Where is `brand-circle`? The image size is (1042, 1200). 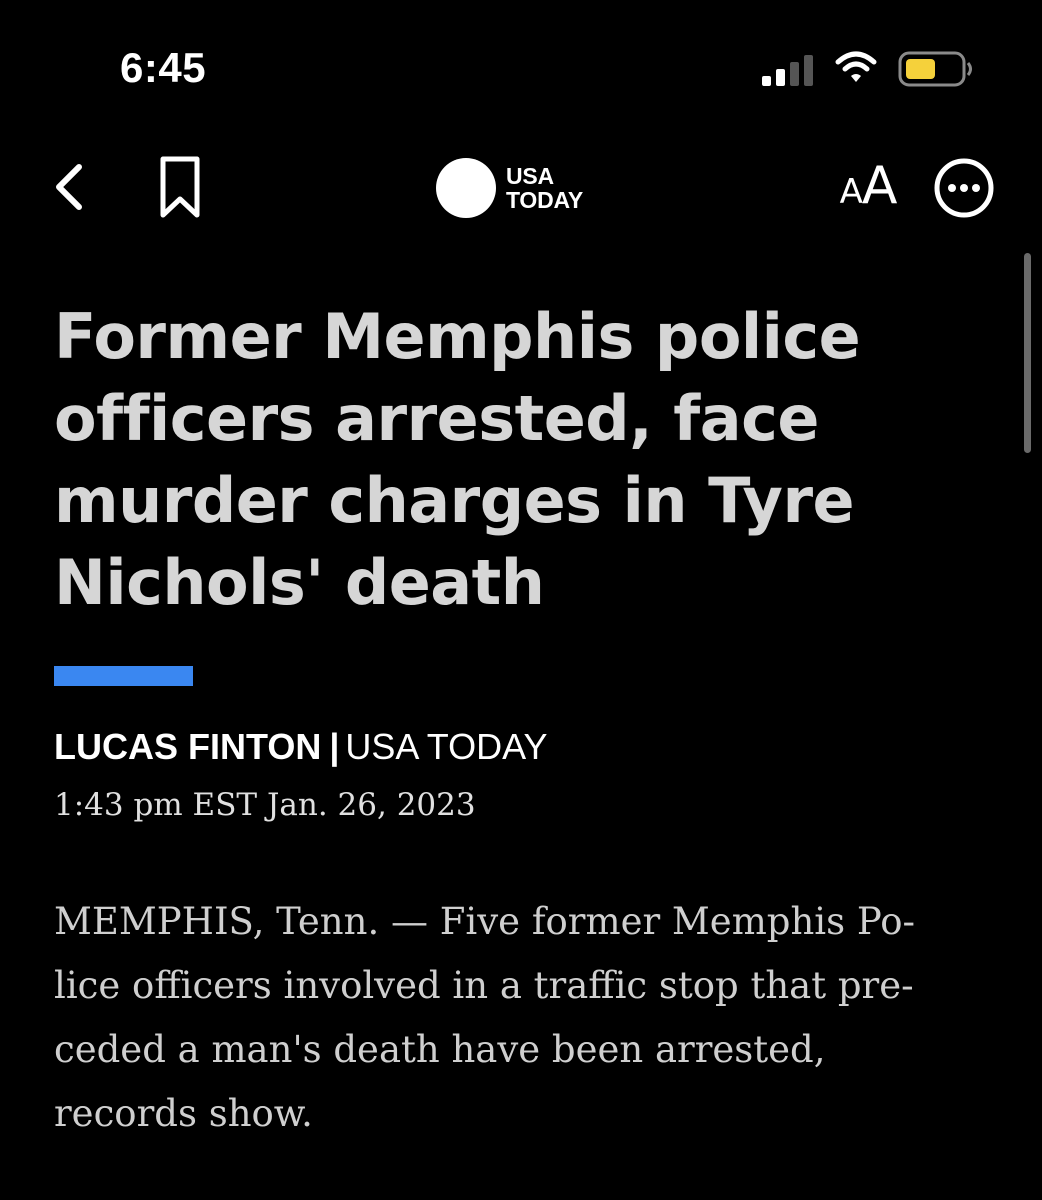
brand-circle is located at coordinates (466, 188).